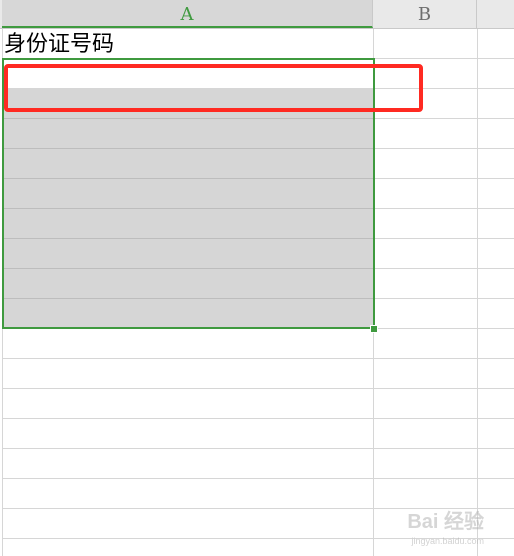  Describe the element at coordinates (445, 522) in the screenshot. I see `watermark-logo: Bai 经验` at that location.